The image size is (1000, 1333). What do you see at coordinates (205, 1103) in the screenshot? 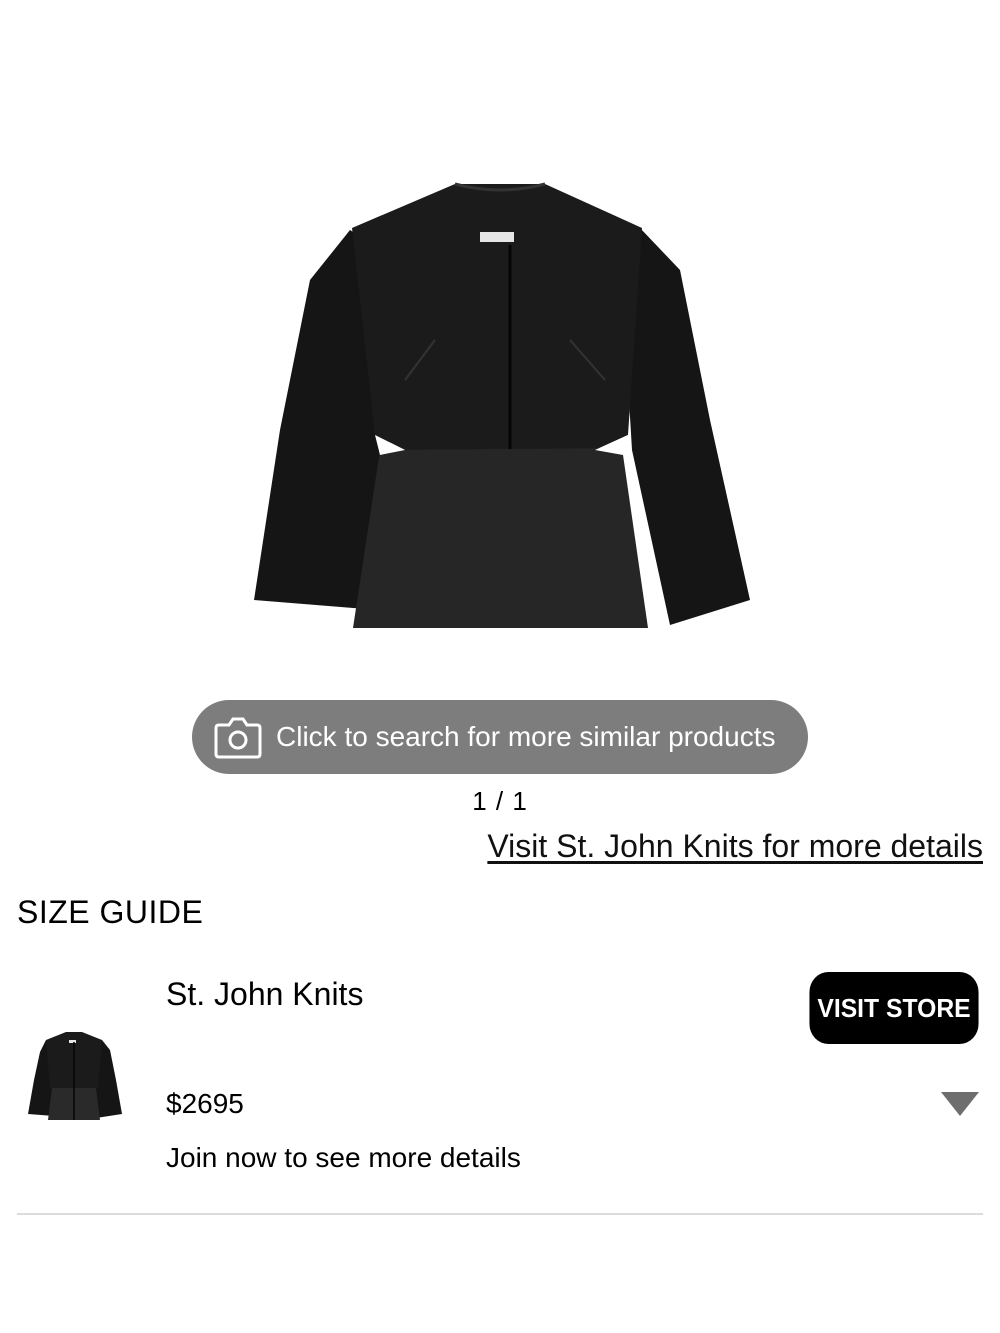
I see `product-price: $2695` at bounding box center [205, 1103].